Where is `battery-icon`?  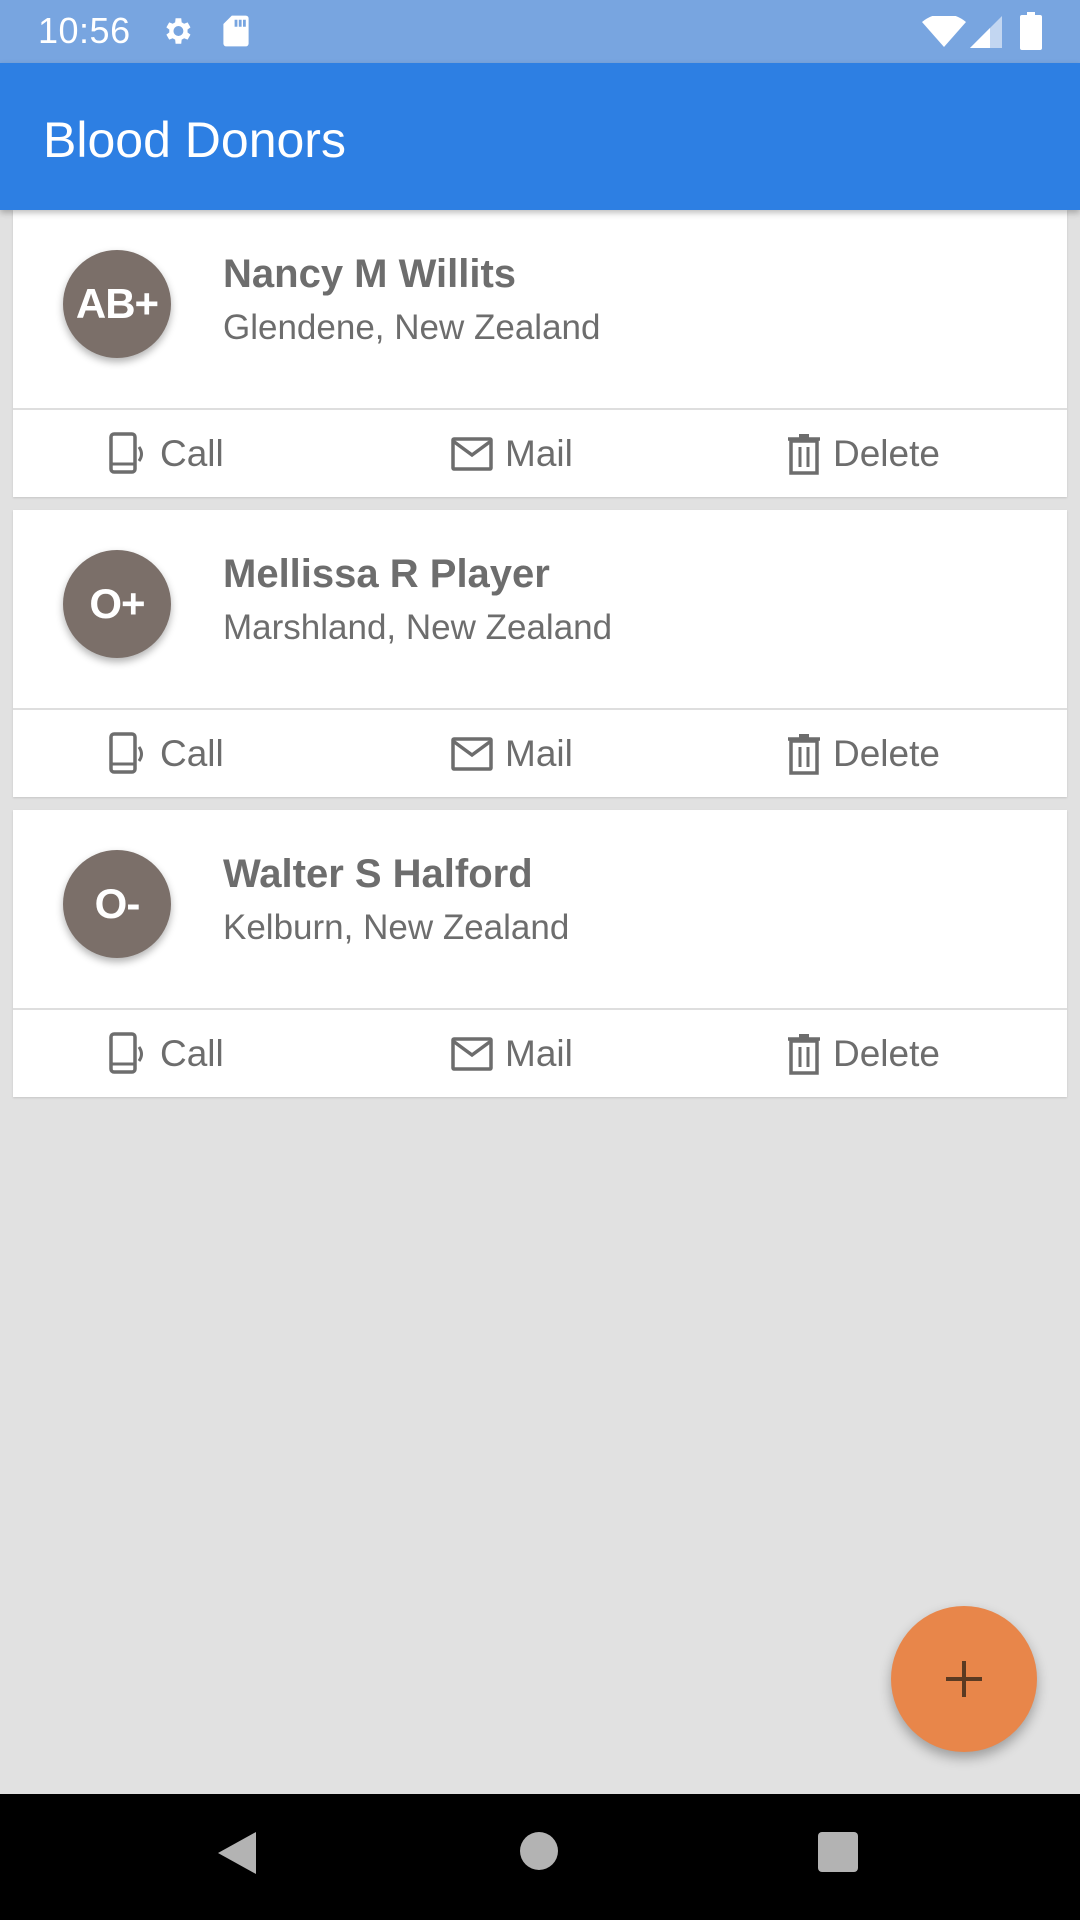
battery-icon is located at coordinates (1031, 31).